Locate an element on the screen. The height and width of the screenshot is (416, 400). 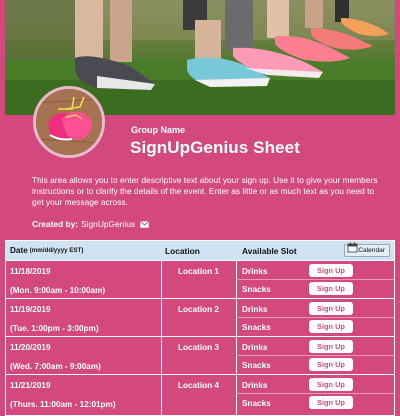
calendar-button: Calendar is located at coordinates (367, 249).